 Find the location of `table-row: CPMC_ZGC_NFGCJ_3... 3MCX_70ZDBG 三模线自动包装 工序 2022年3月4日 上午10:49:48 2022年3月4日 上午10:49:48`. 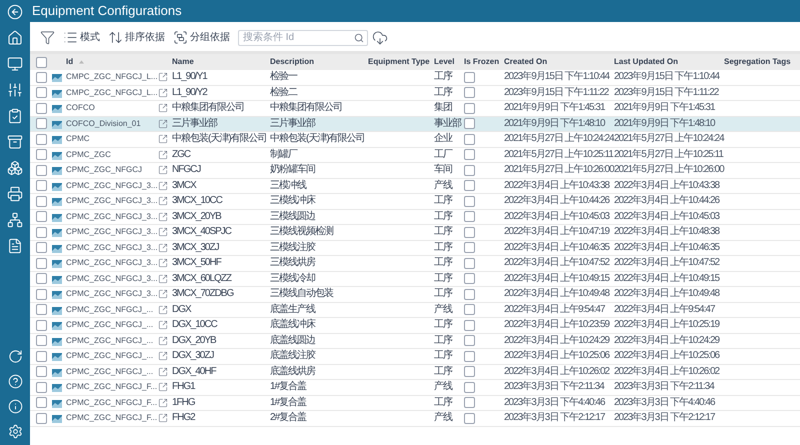

table-row: CPMC_ZGC_NFGCJ_3... 3MCX_70ZDBG 三模线自动包装 工序 2022年3月4日 上午10:49:48 2022年3月4日 上午10:49:48 is located at coordinates (415, 294).